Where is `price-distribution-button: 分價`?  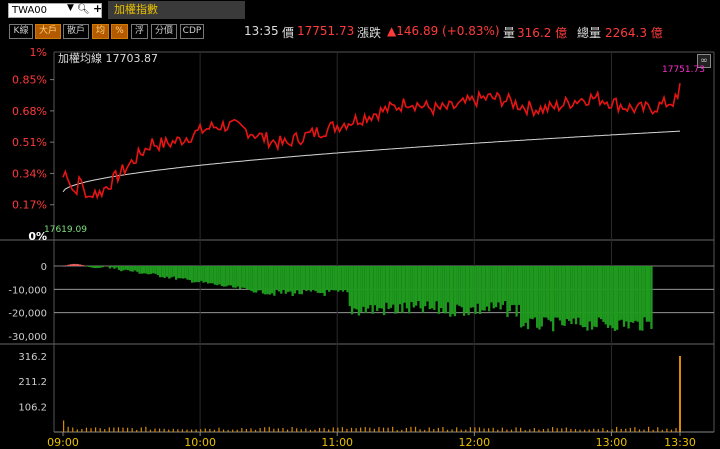 price-distribution-button: 分價 is located at coordinates (164, 31).